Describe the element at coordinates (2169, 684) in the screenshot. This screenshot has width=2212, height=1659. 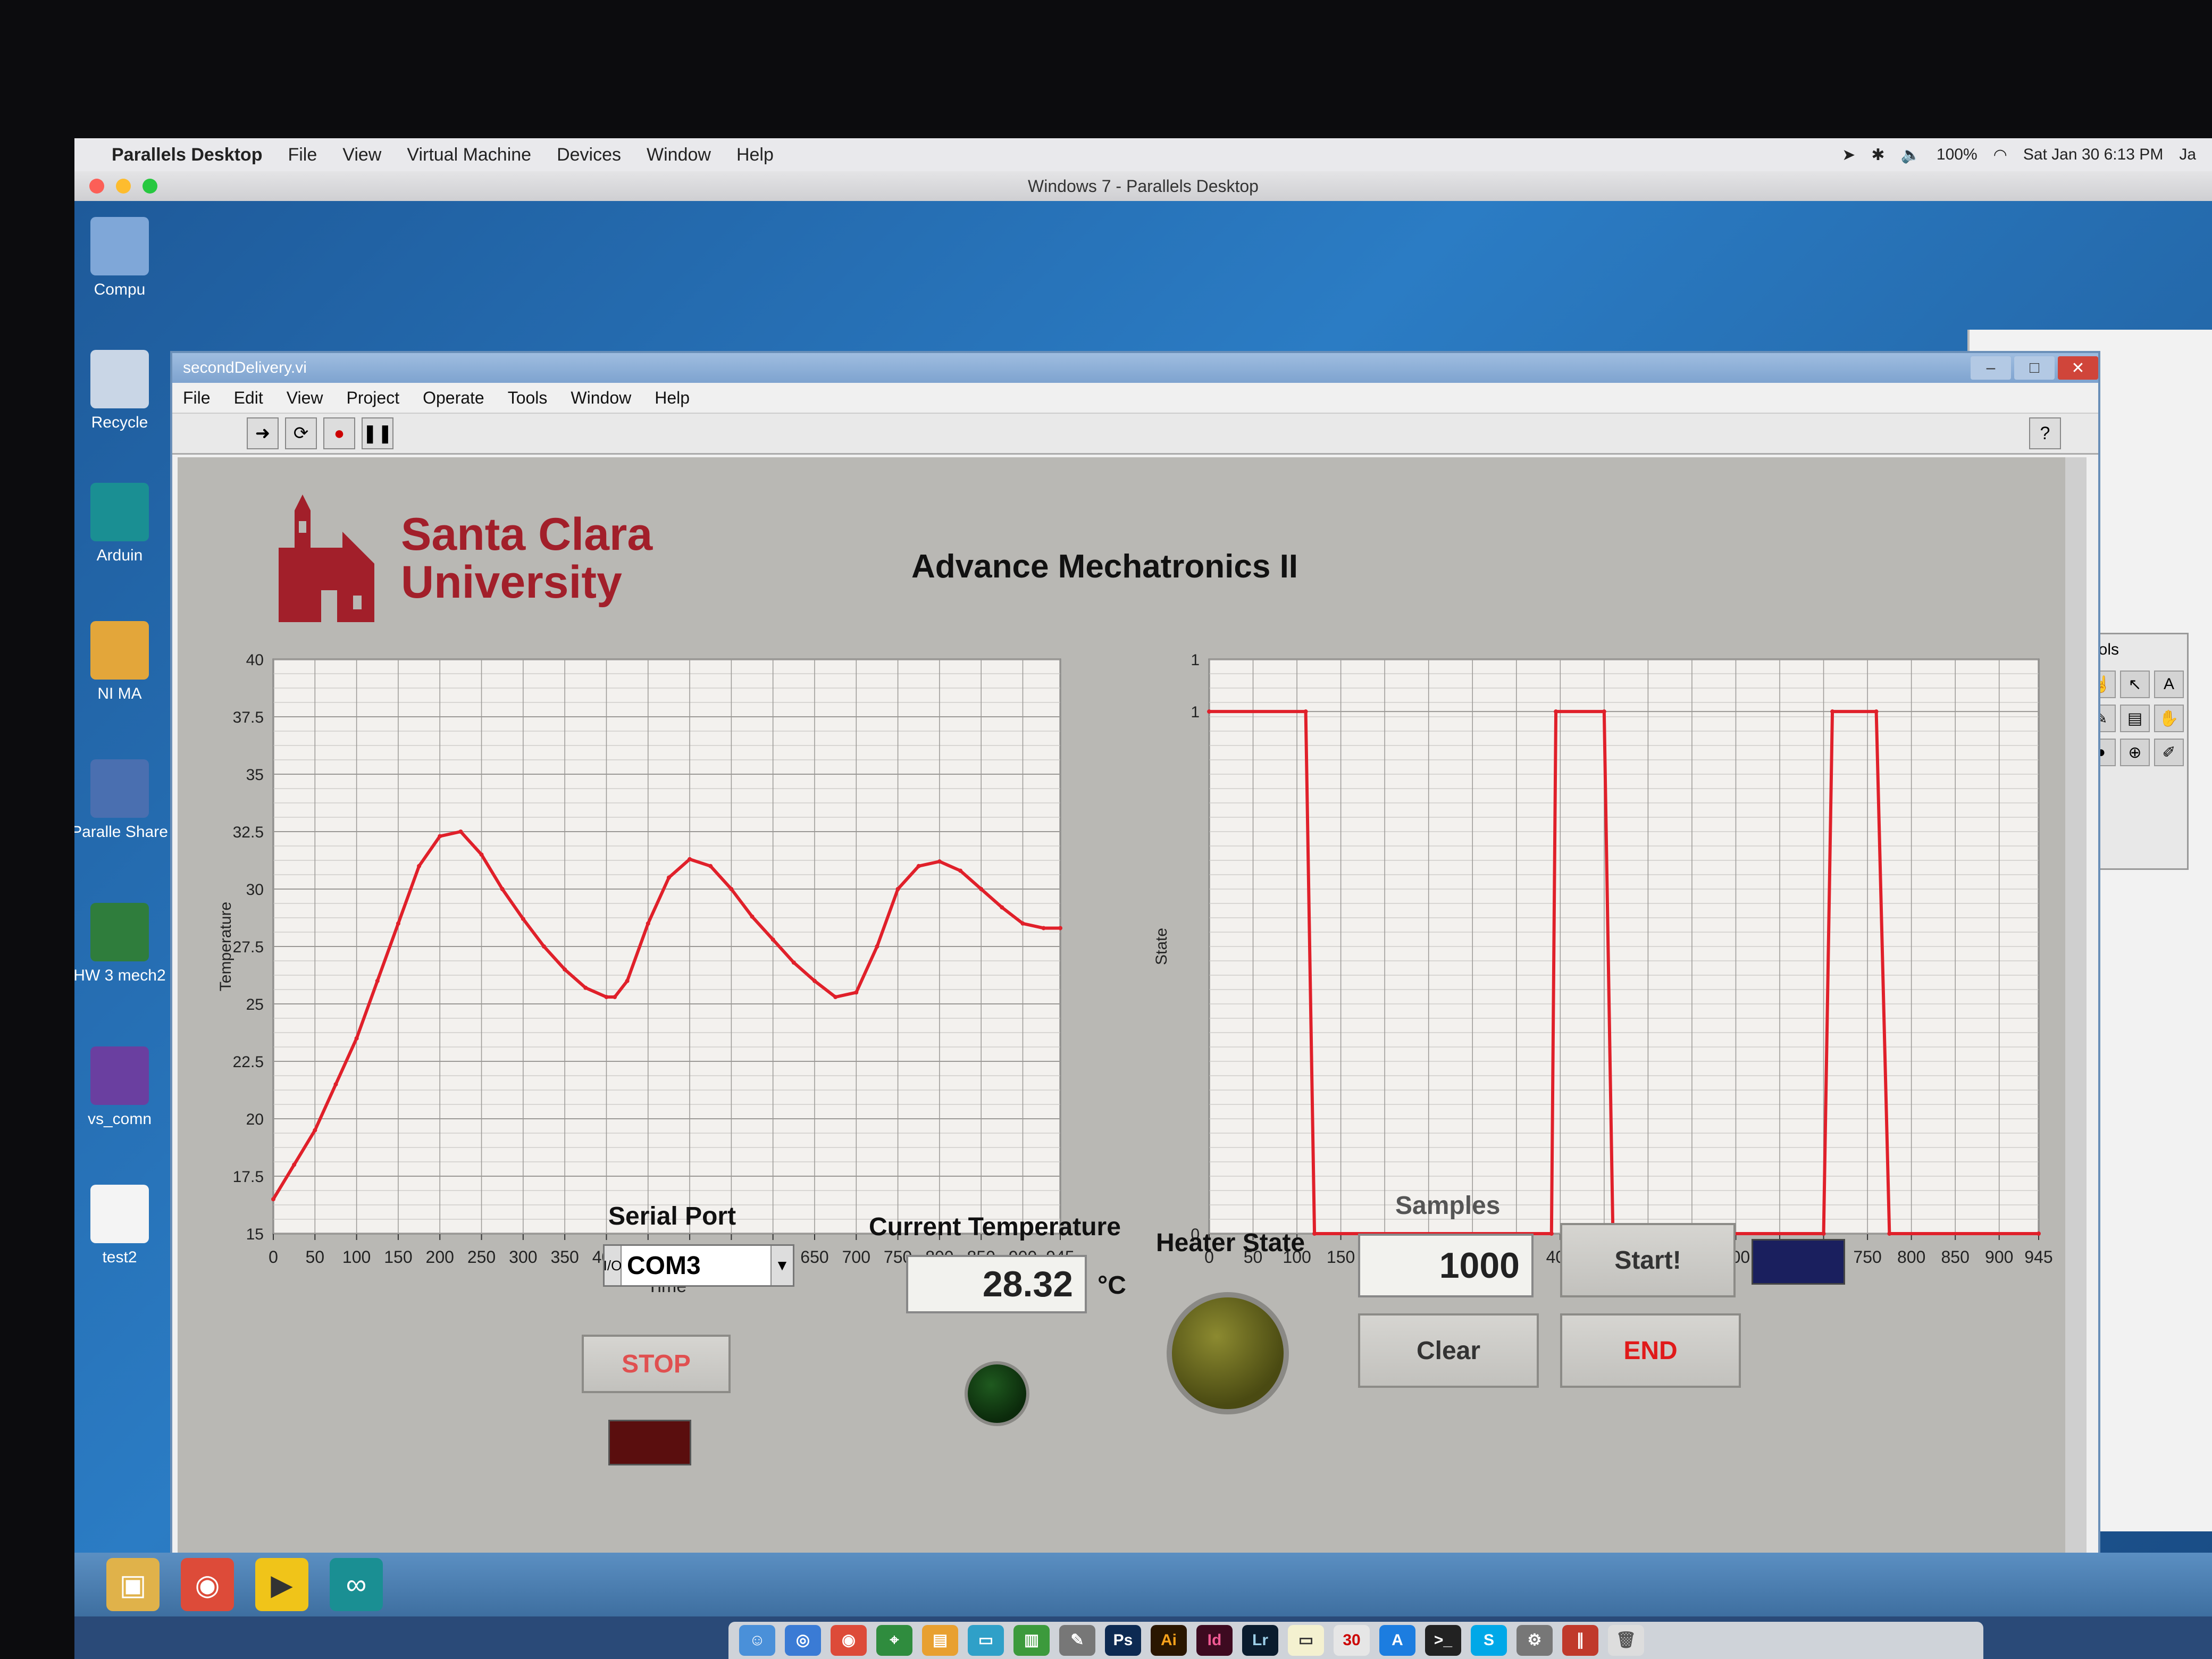
I see `text-tool-icon: A` at that location.